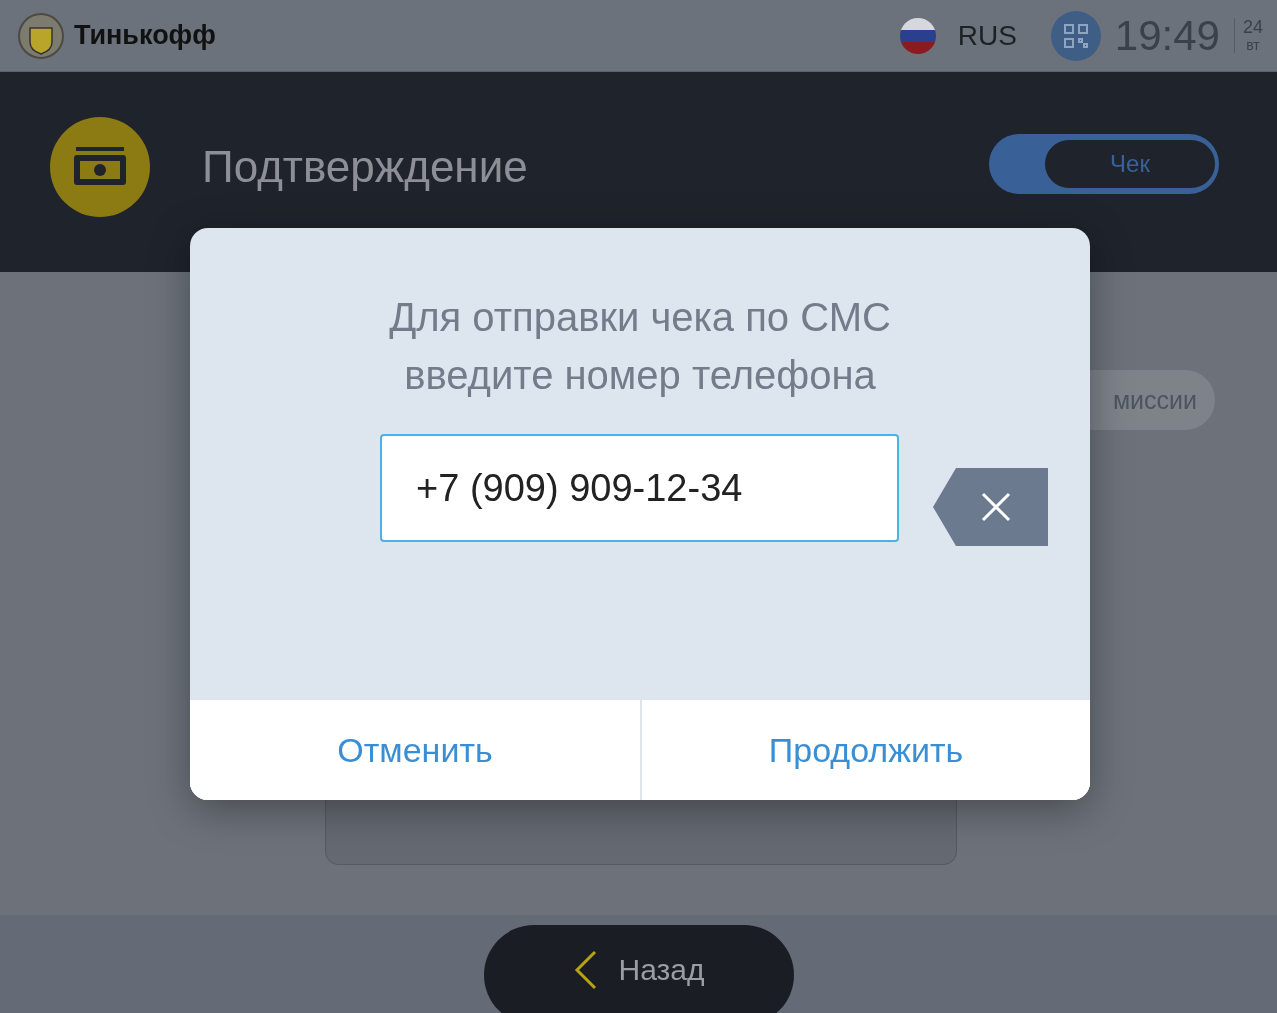 The height and width of the screenshot is (1013, 1277). Describe the element at coordinates (987, 35) in the screenshot. I see `language-label: RUS` at that location.